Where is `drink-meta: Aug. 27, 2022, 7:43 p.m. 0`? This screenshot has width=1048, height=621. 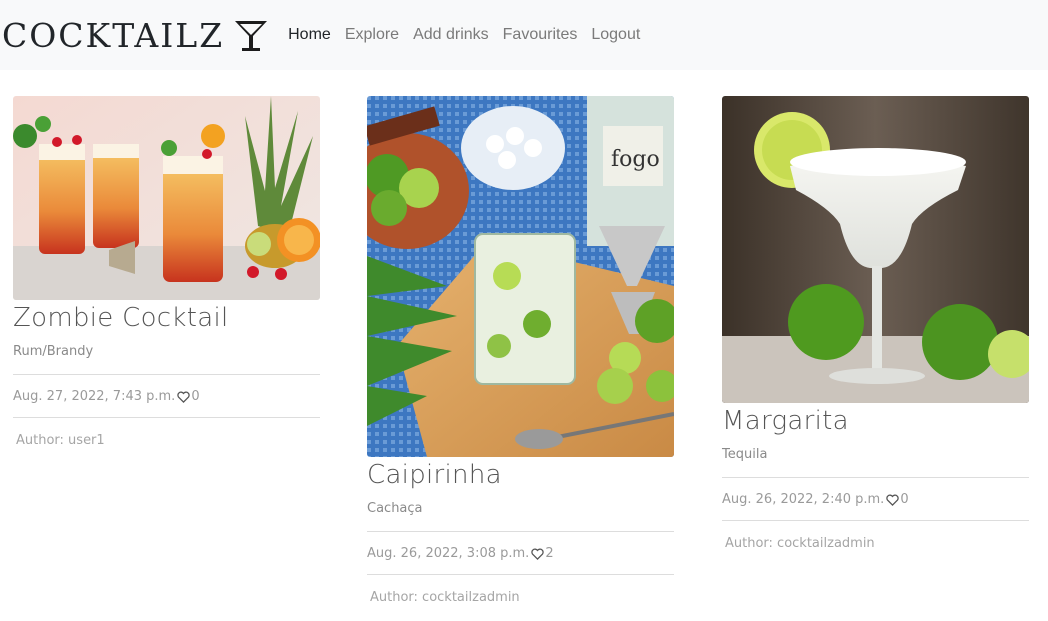
drink-meta: Aug. 27, 2022, 7:43 p.m. 0 is located at coordinates (166, 396).